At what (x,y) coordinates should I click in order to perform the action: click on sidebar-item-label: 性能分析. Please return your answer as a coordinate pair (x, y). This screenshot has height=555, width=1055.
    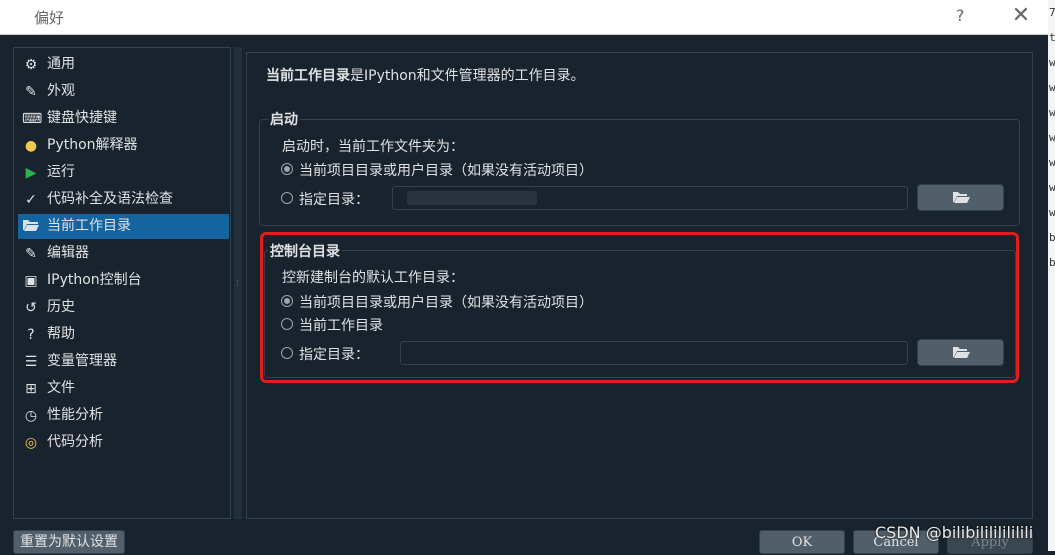
    Looking at the image, I should click on (75, 415).